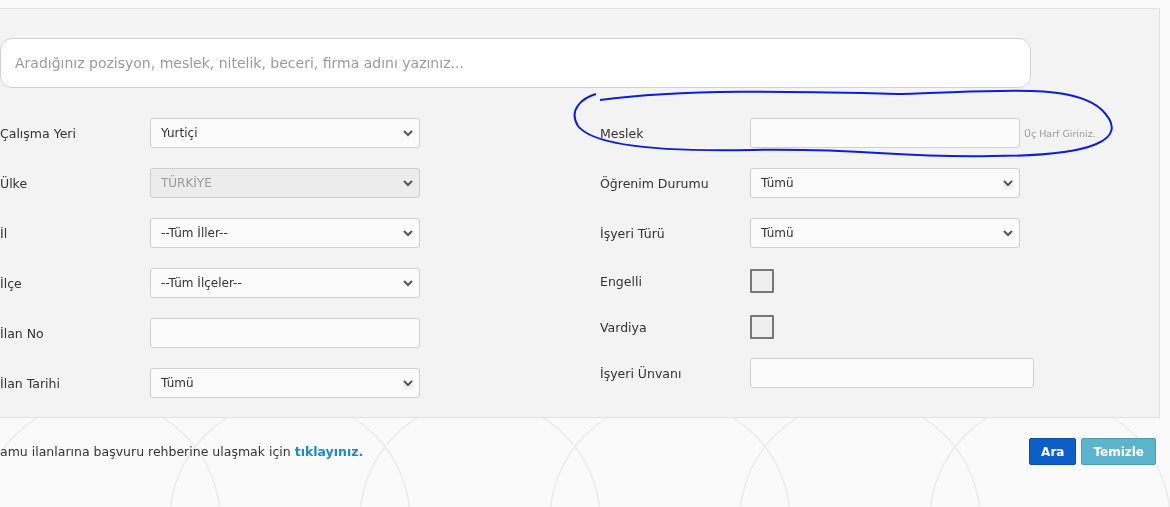  What do you see at coordinates (1060, 133) in the screenshot?
I see `field-hint: Üç Harf Giriniz.` at bounding box center [1060, 133].